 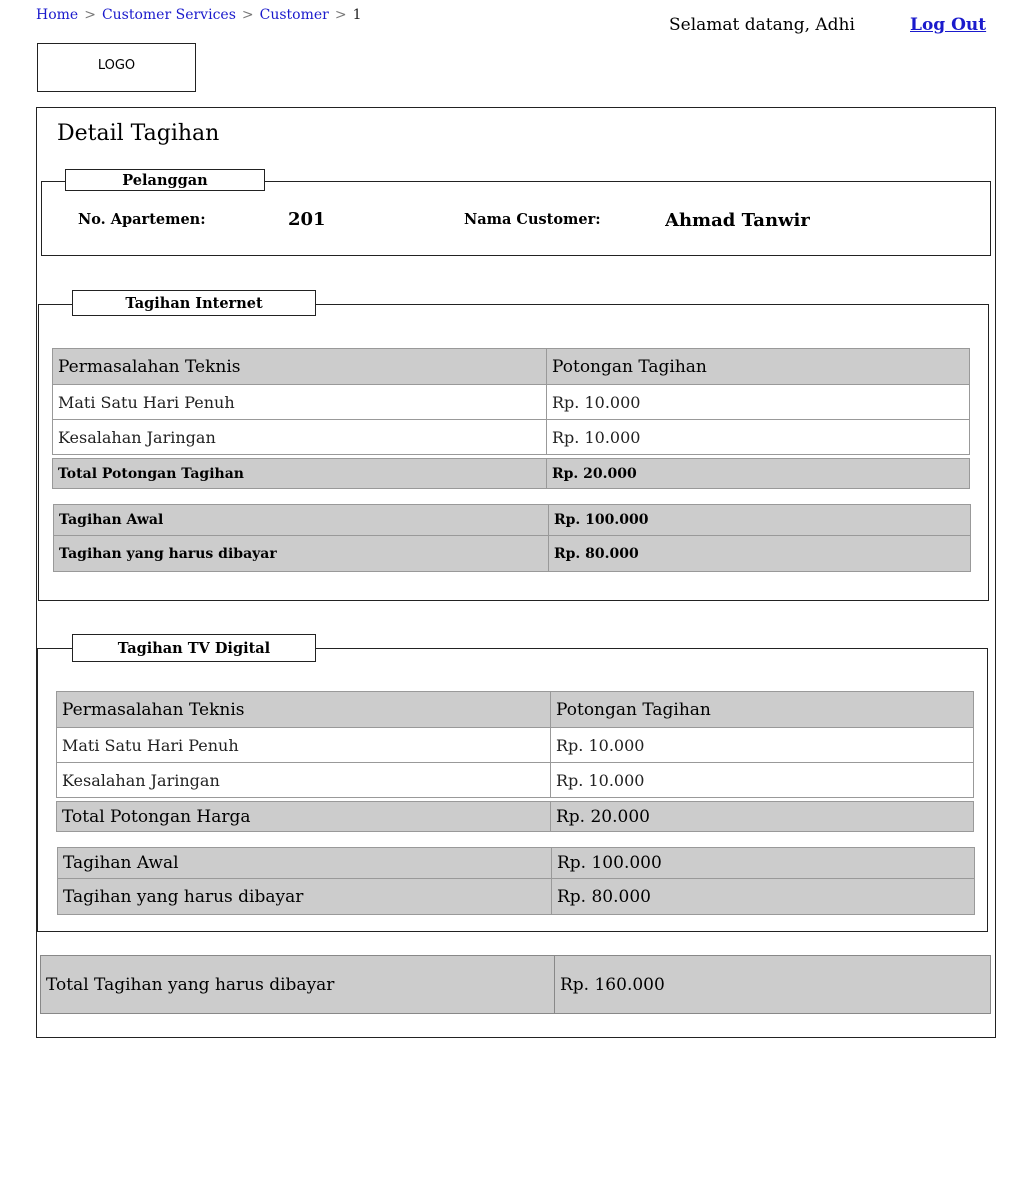 I want to click on total-row: Total Potongan Harga Rp. 20.000, so click(x=515, y=816).